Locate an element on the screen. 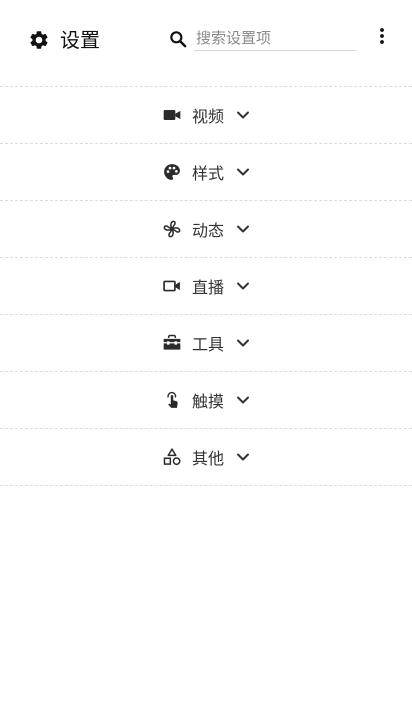 Image resolution: width=412 pixels, height=701 pixels. page-title: 设置 is located at coordinates (80, 40).